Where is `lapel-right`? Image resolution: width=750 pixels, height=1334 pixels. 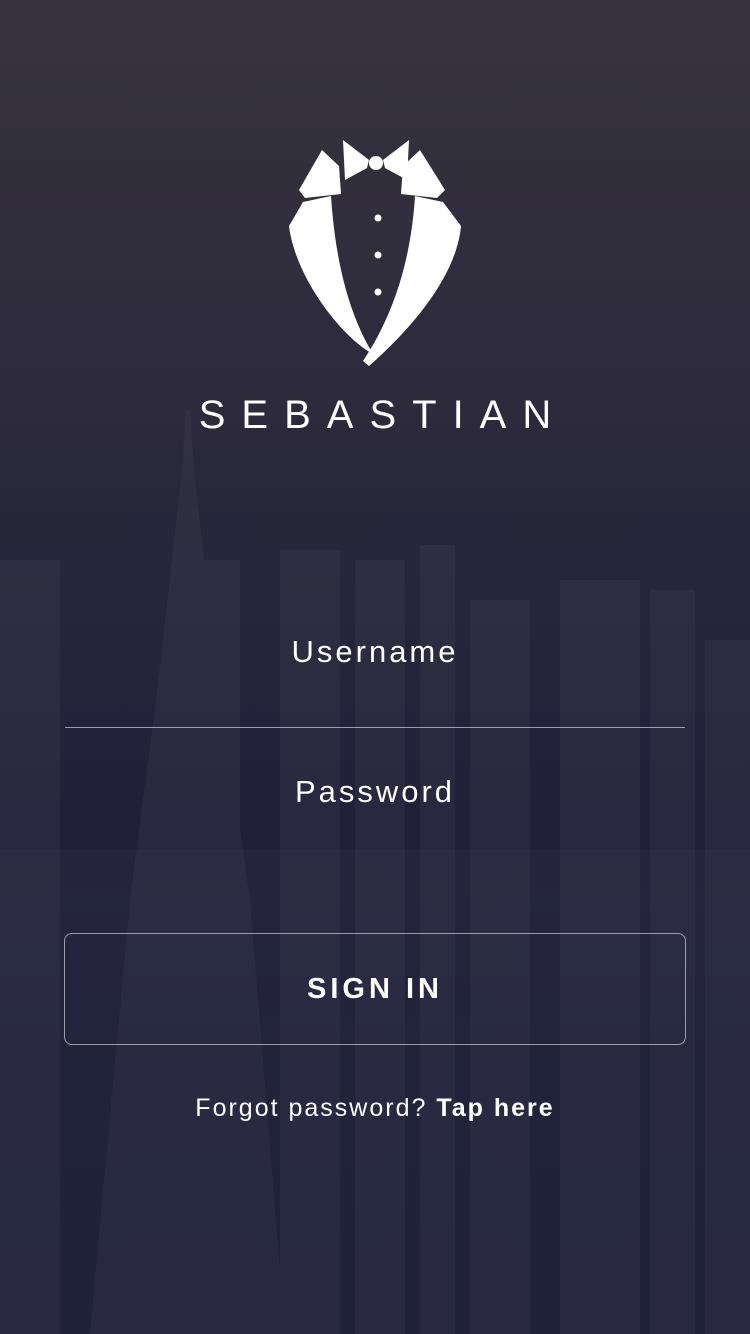 lapel-right is located at coordinates (412, 281).